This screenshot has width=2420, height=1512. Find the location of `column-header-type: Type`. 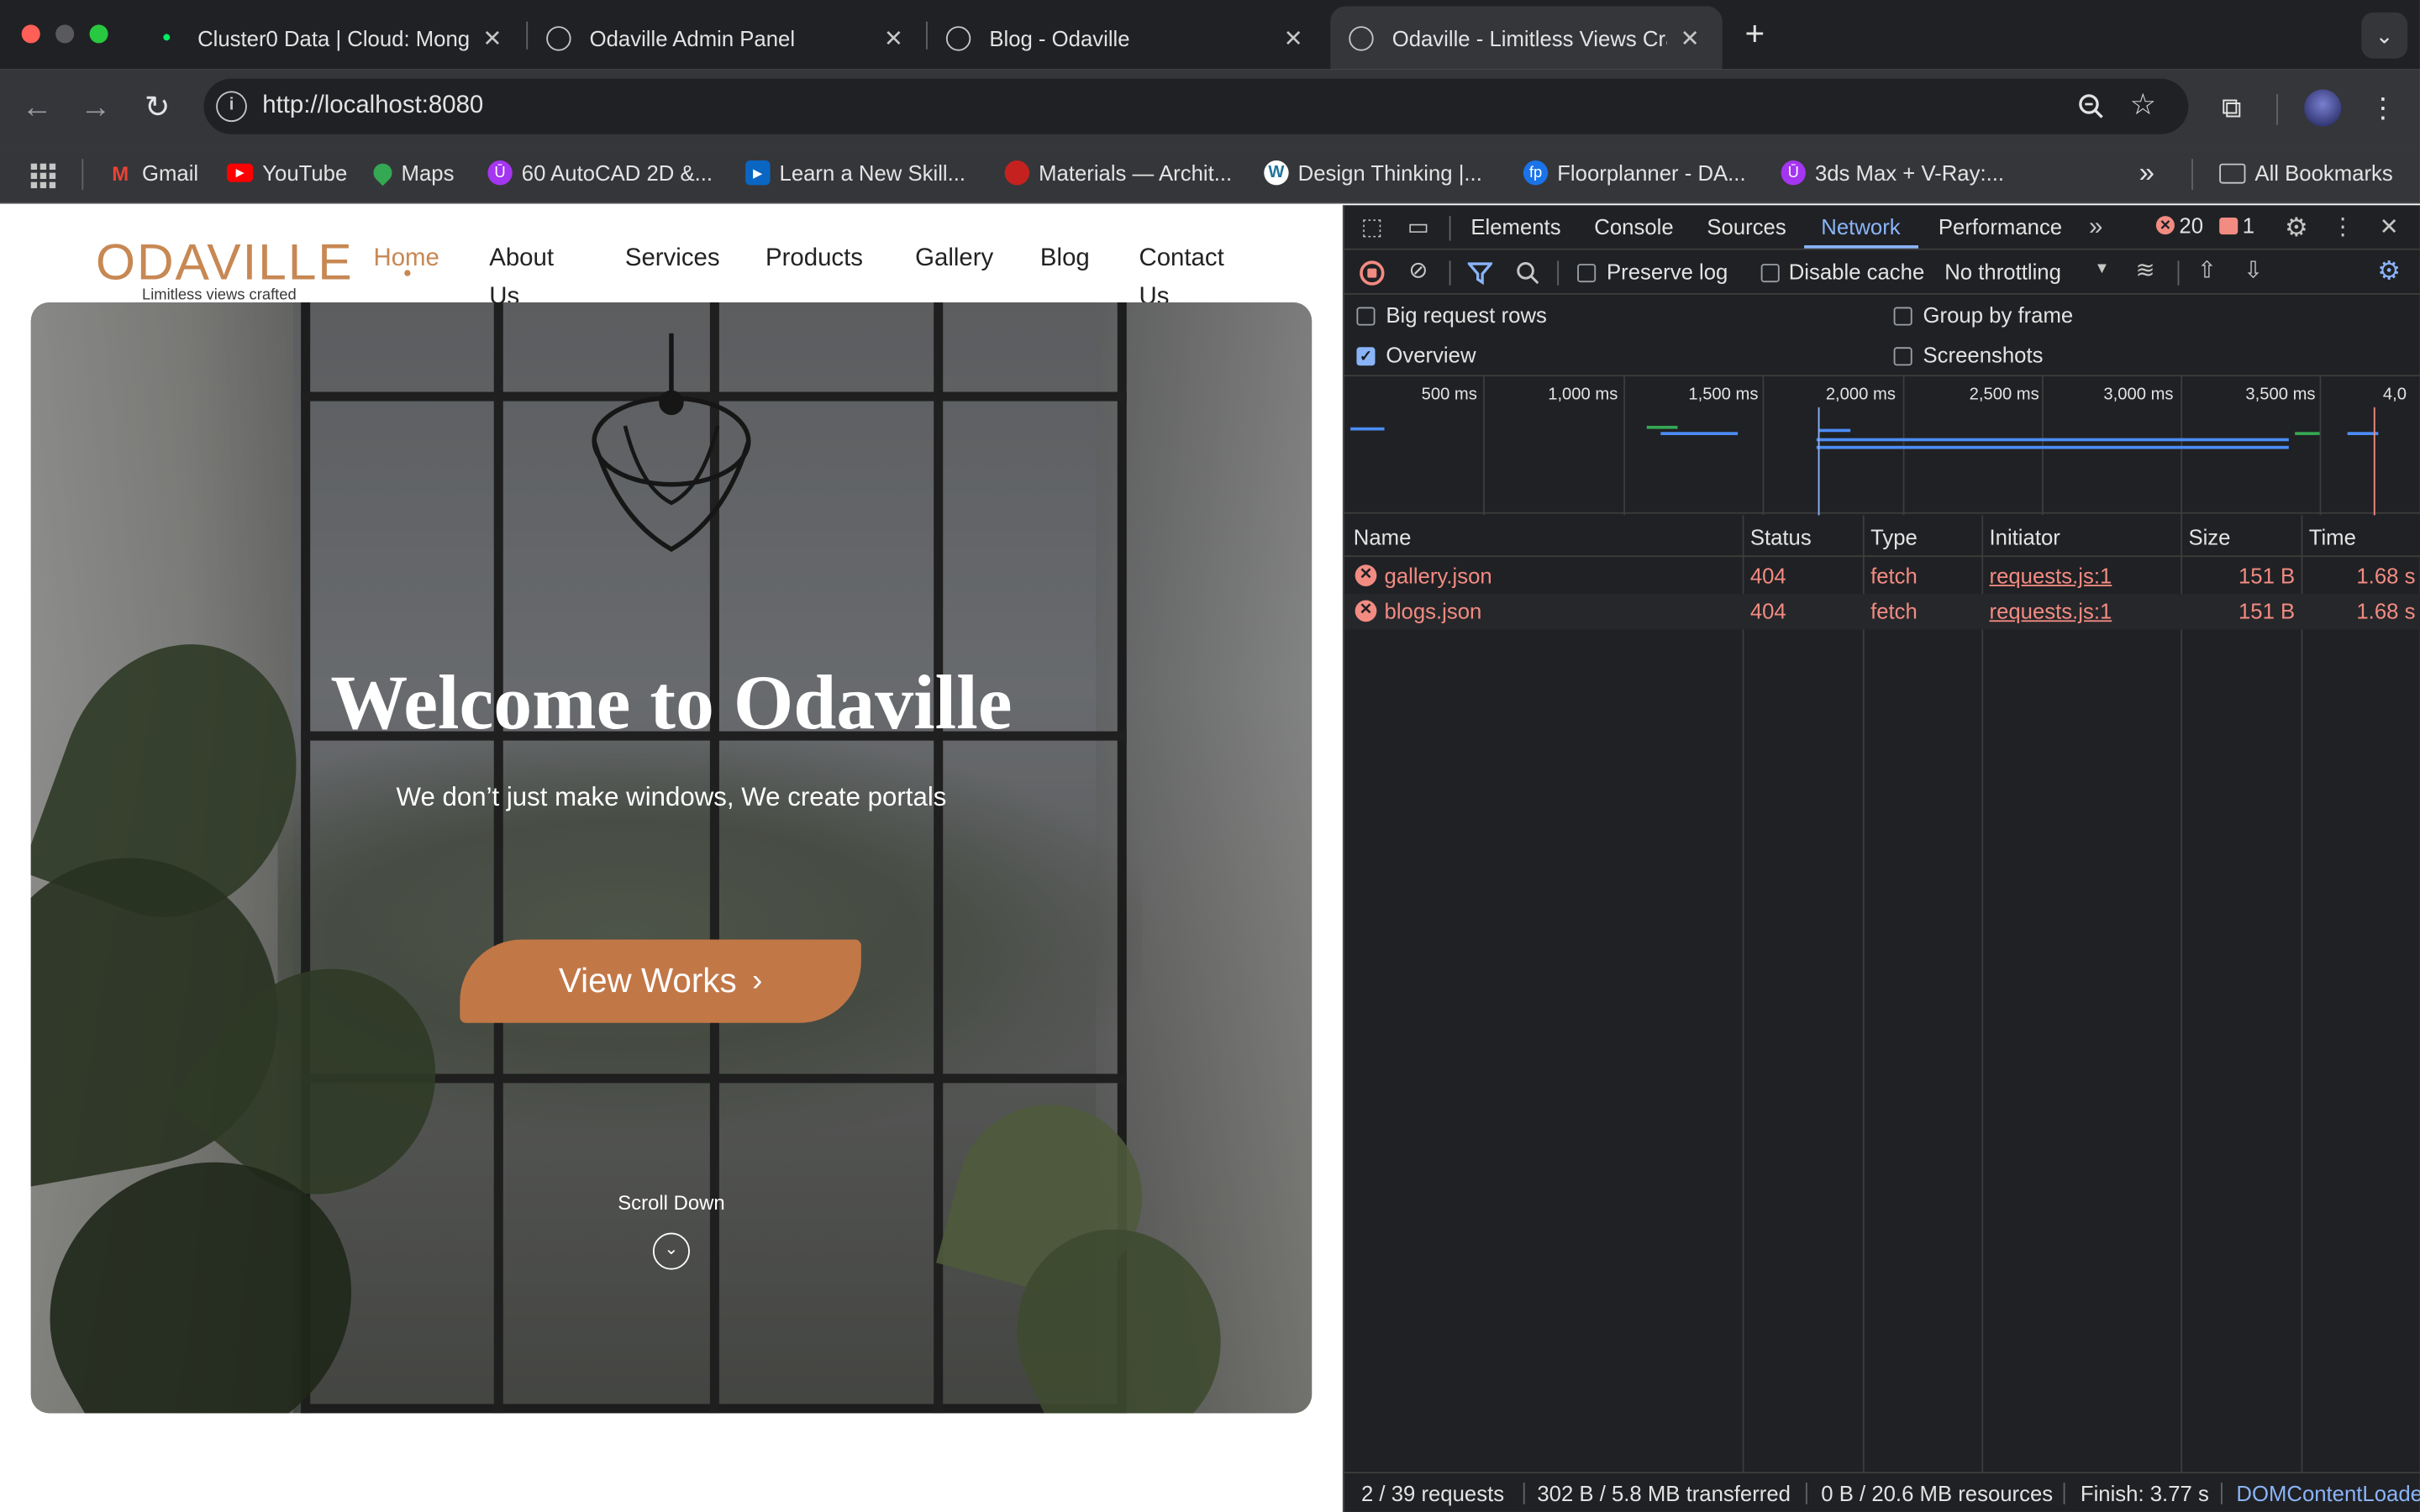

column-header-type: Type is located at coordinates (1894, 536).